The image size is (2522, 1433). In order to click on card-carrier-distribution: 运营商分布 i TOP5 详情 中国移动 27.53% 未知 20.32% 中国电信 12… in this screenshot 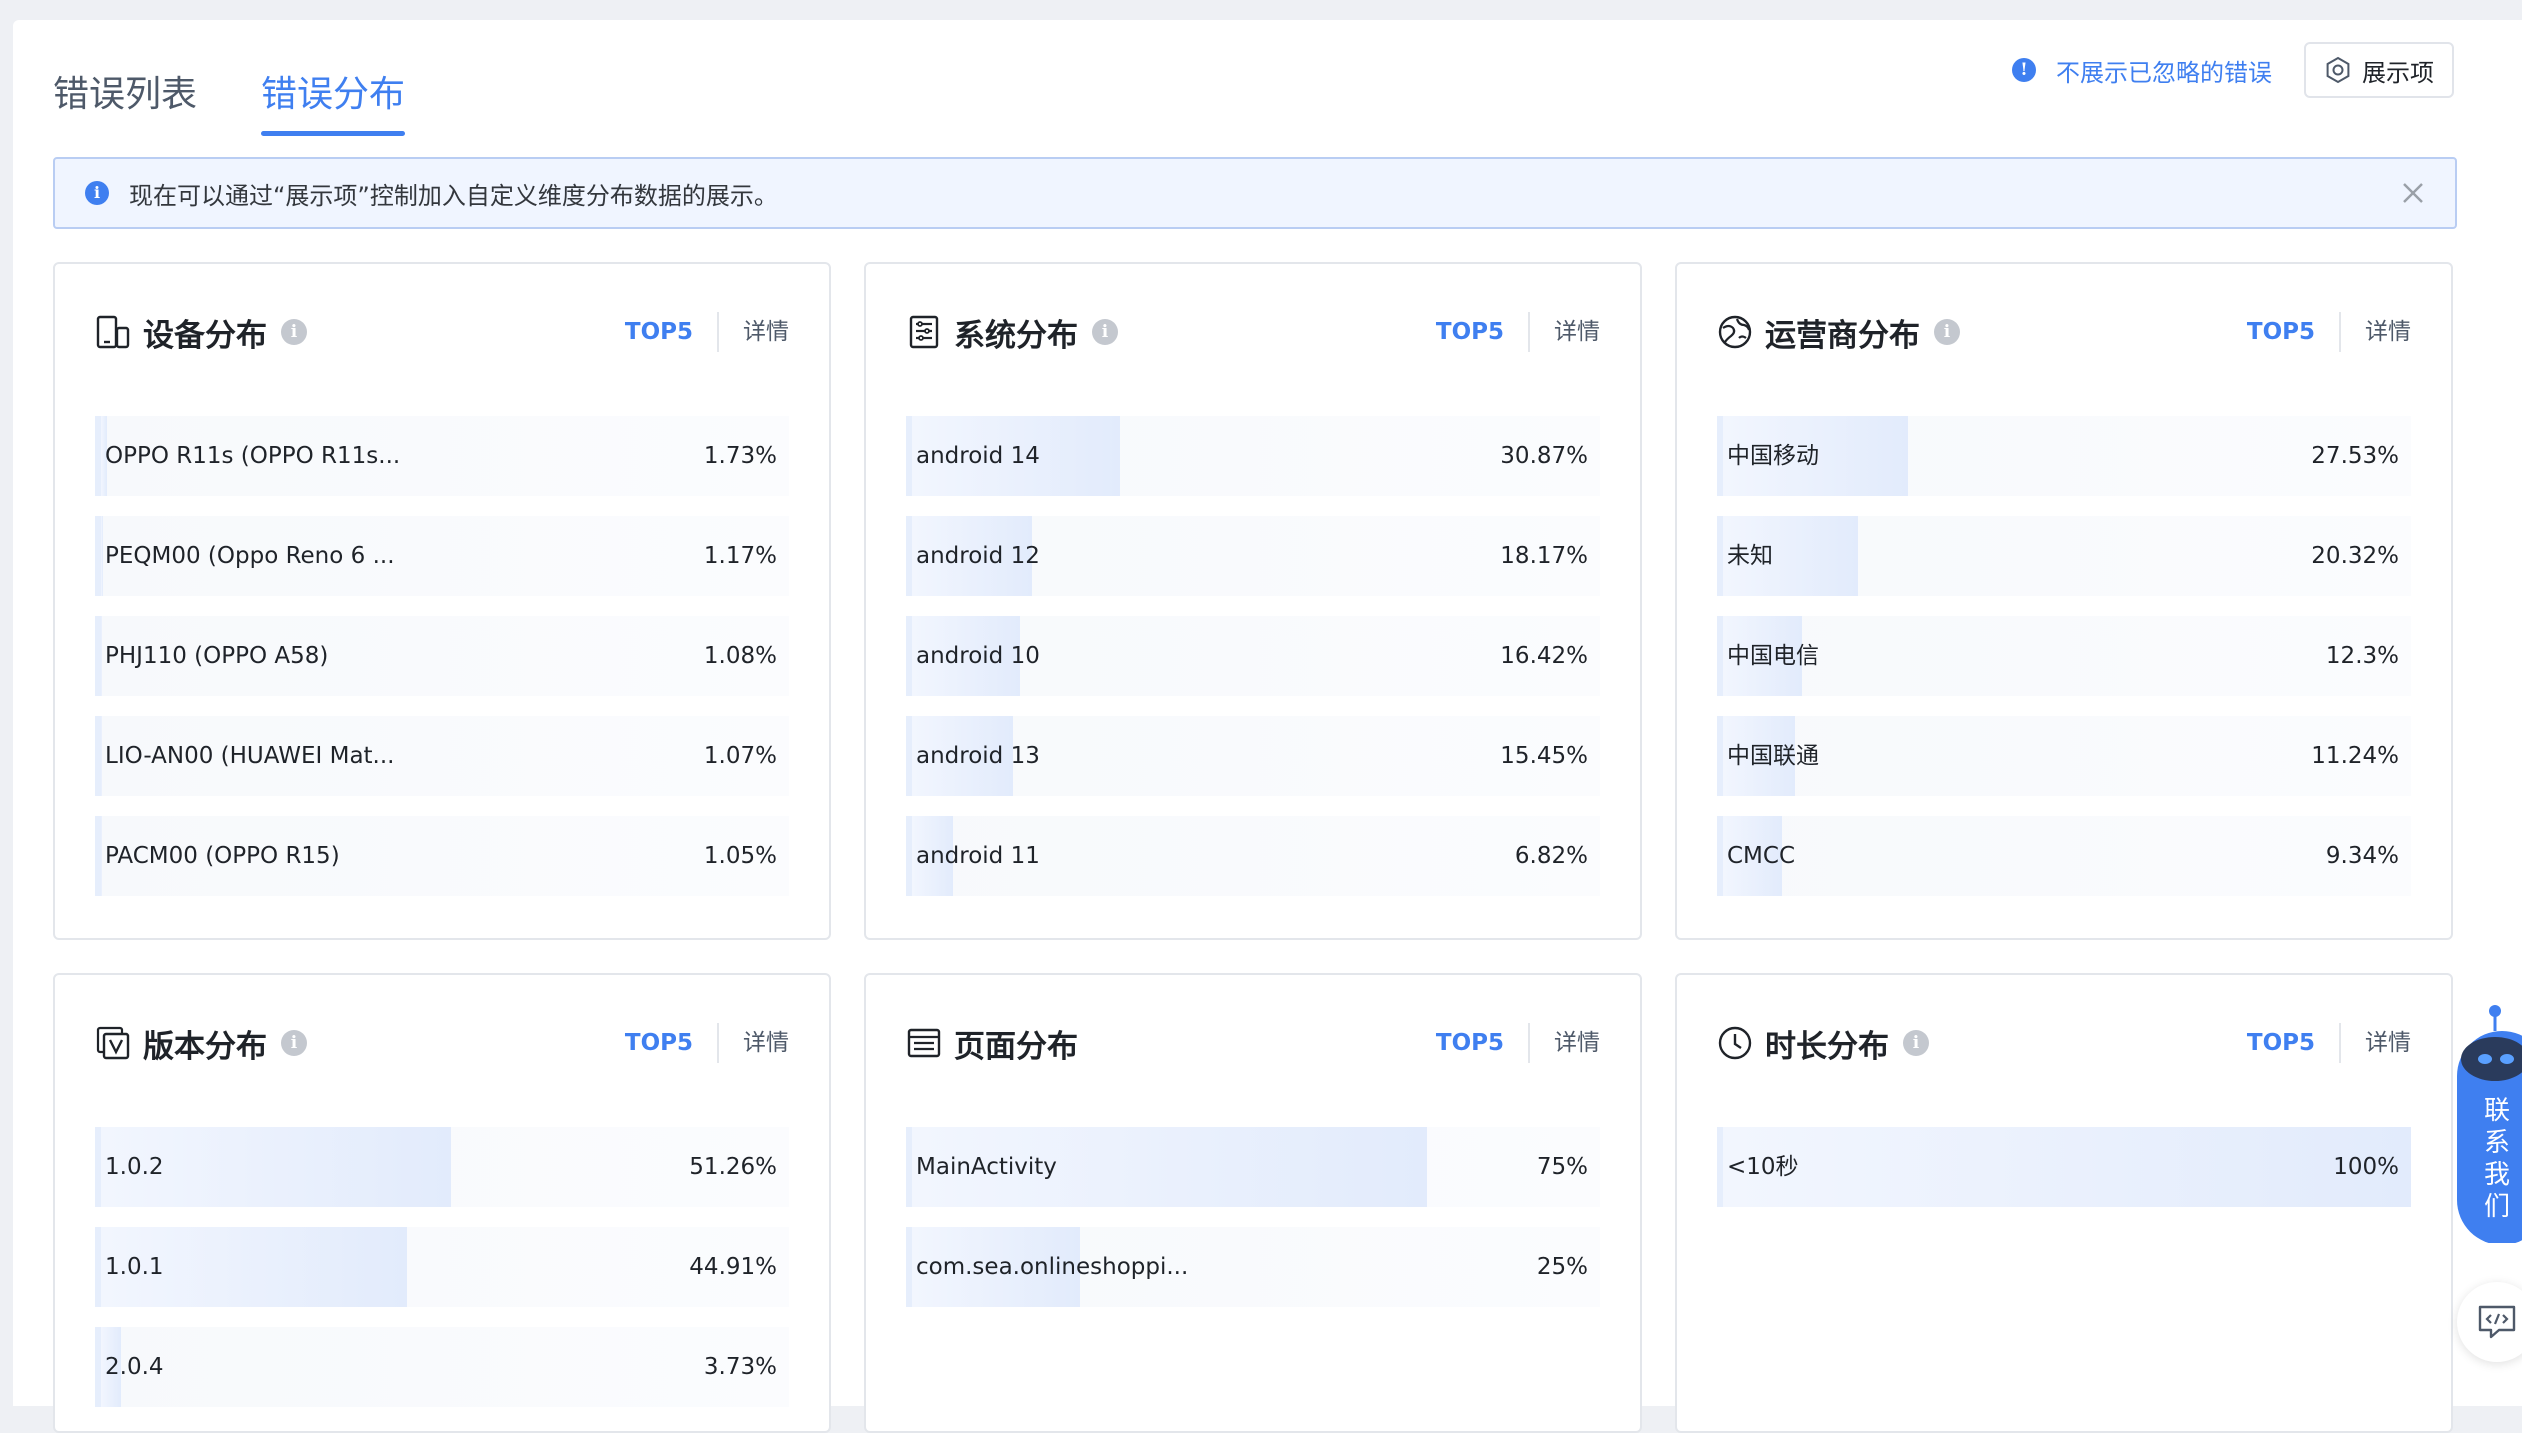, I will do `click(2064, 601)`.